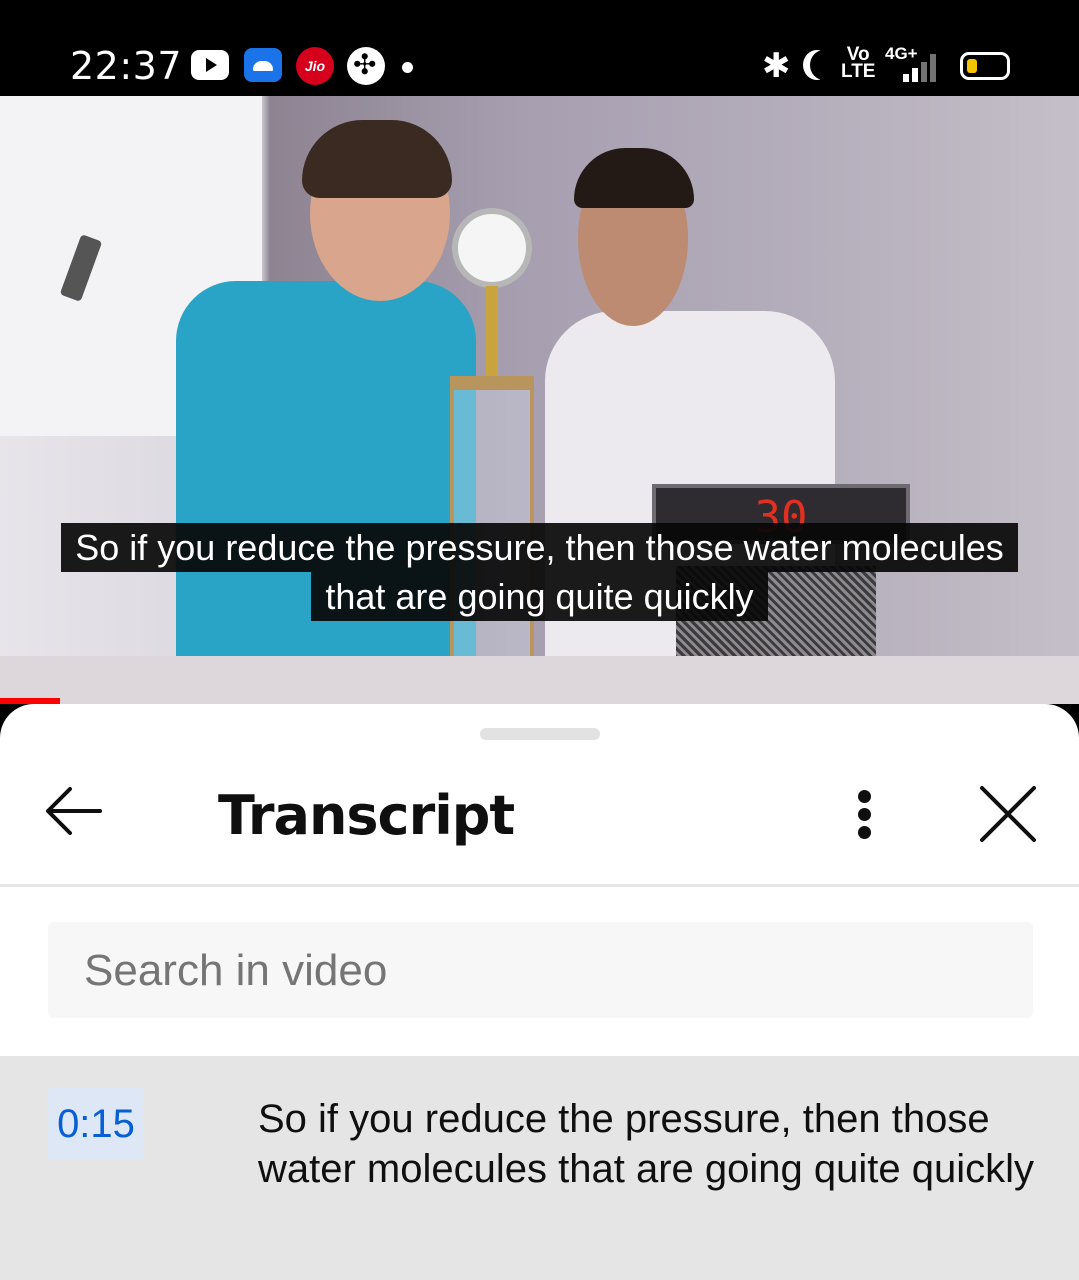 Image resolution: width=1079 pixels, height=1280 pixels. Describe the element at coordinates (534, 971) in the screenshot. I see `search-input` at that location.